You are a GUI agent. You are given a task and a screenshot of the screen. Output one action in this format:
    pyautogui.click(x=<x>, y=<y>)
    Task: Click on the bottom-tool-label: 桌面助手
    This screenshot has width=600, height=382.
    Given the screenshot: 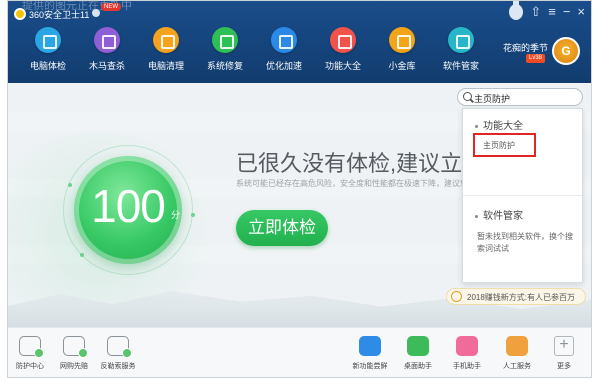 What is the action you would take?
    pyautogui.click(x=418, y=366)
    